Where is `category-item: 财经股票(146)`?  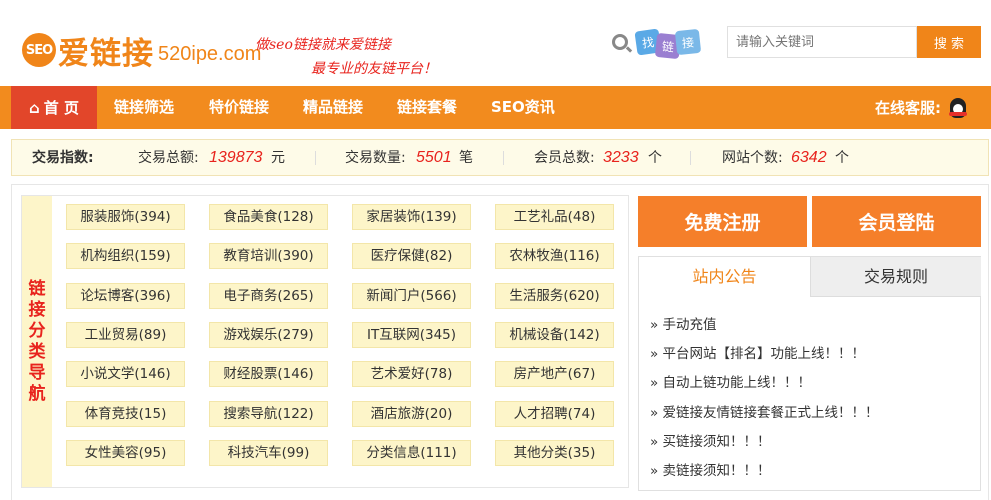 category-item: 财经股票(146) is located at coordinates (268, 374).